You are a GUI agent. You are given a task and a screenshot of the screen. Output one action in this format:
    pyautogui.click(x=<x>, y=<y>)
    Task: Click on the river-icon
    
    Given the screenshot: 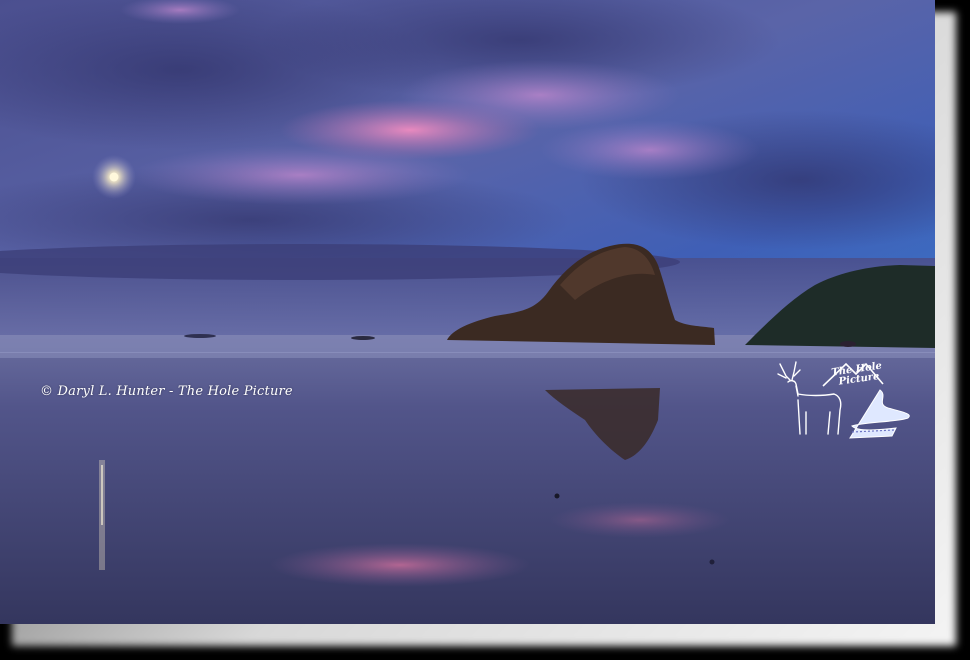 What is the action you would take?
    pyautogui.click(x=879, y=414)
    